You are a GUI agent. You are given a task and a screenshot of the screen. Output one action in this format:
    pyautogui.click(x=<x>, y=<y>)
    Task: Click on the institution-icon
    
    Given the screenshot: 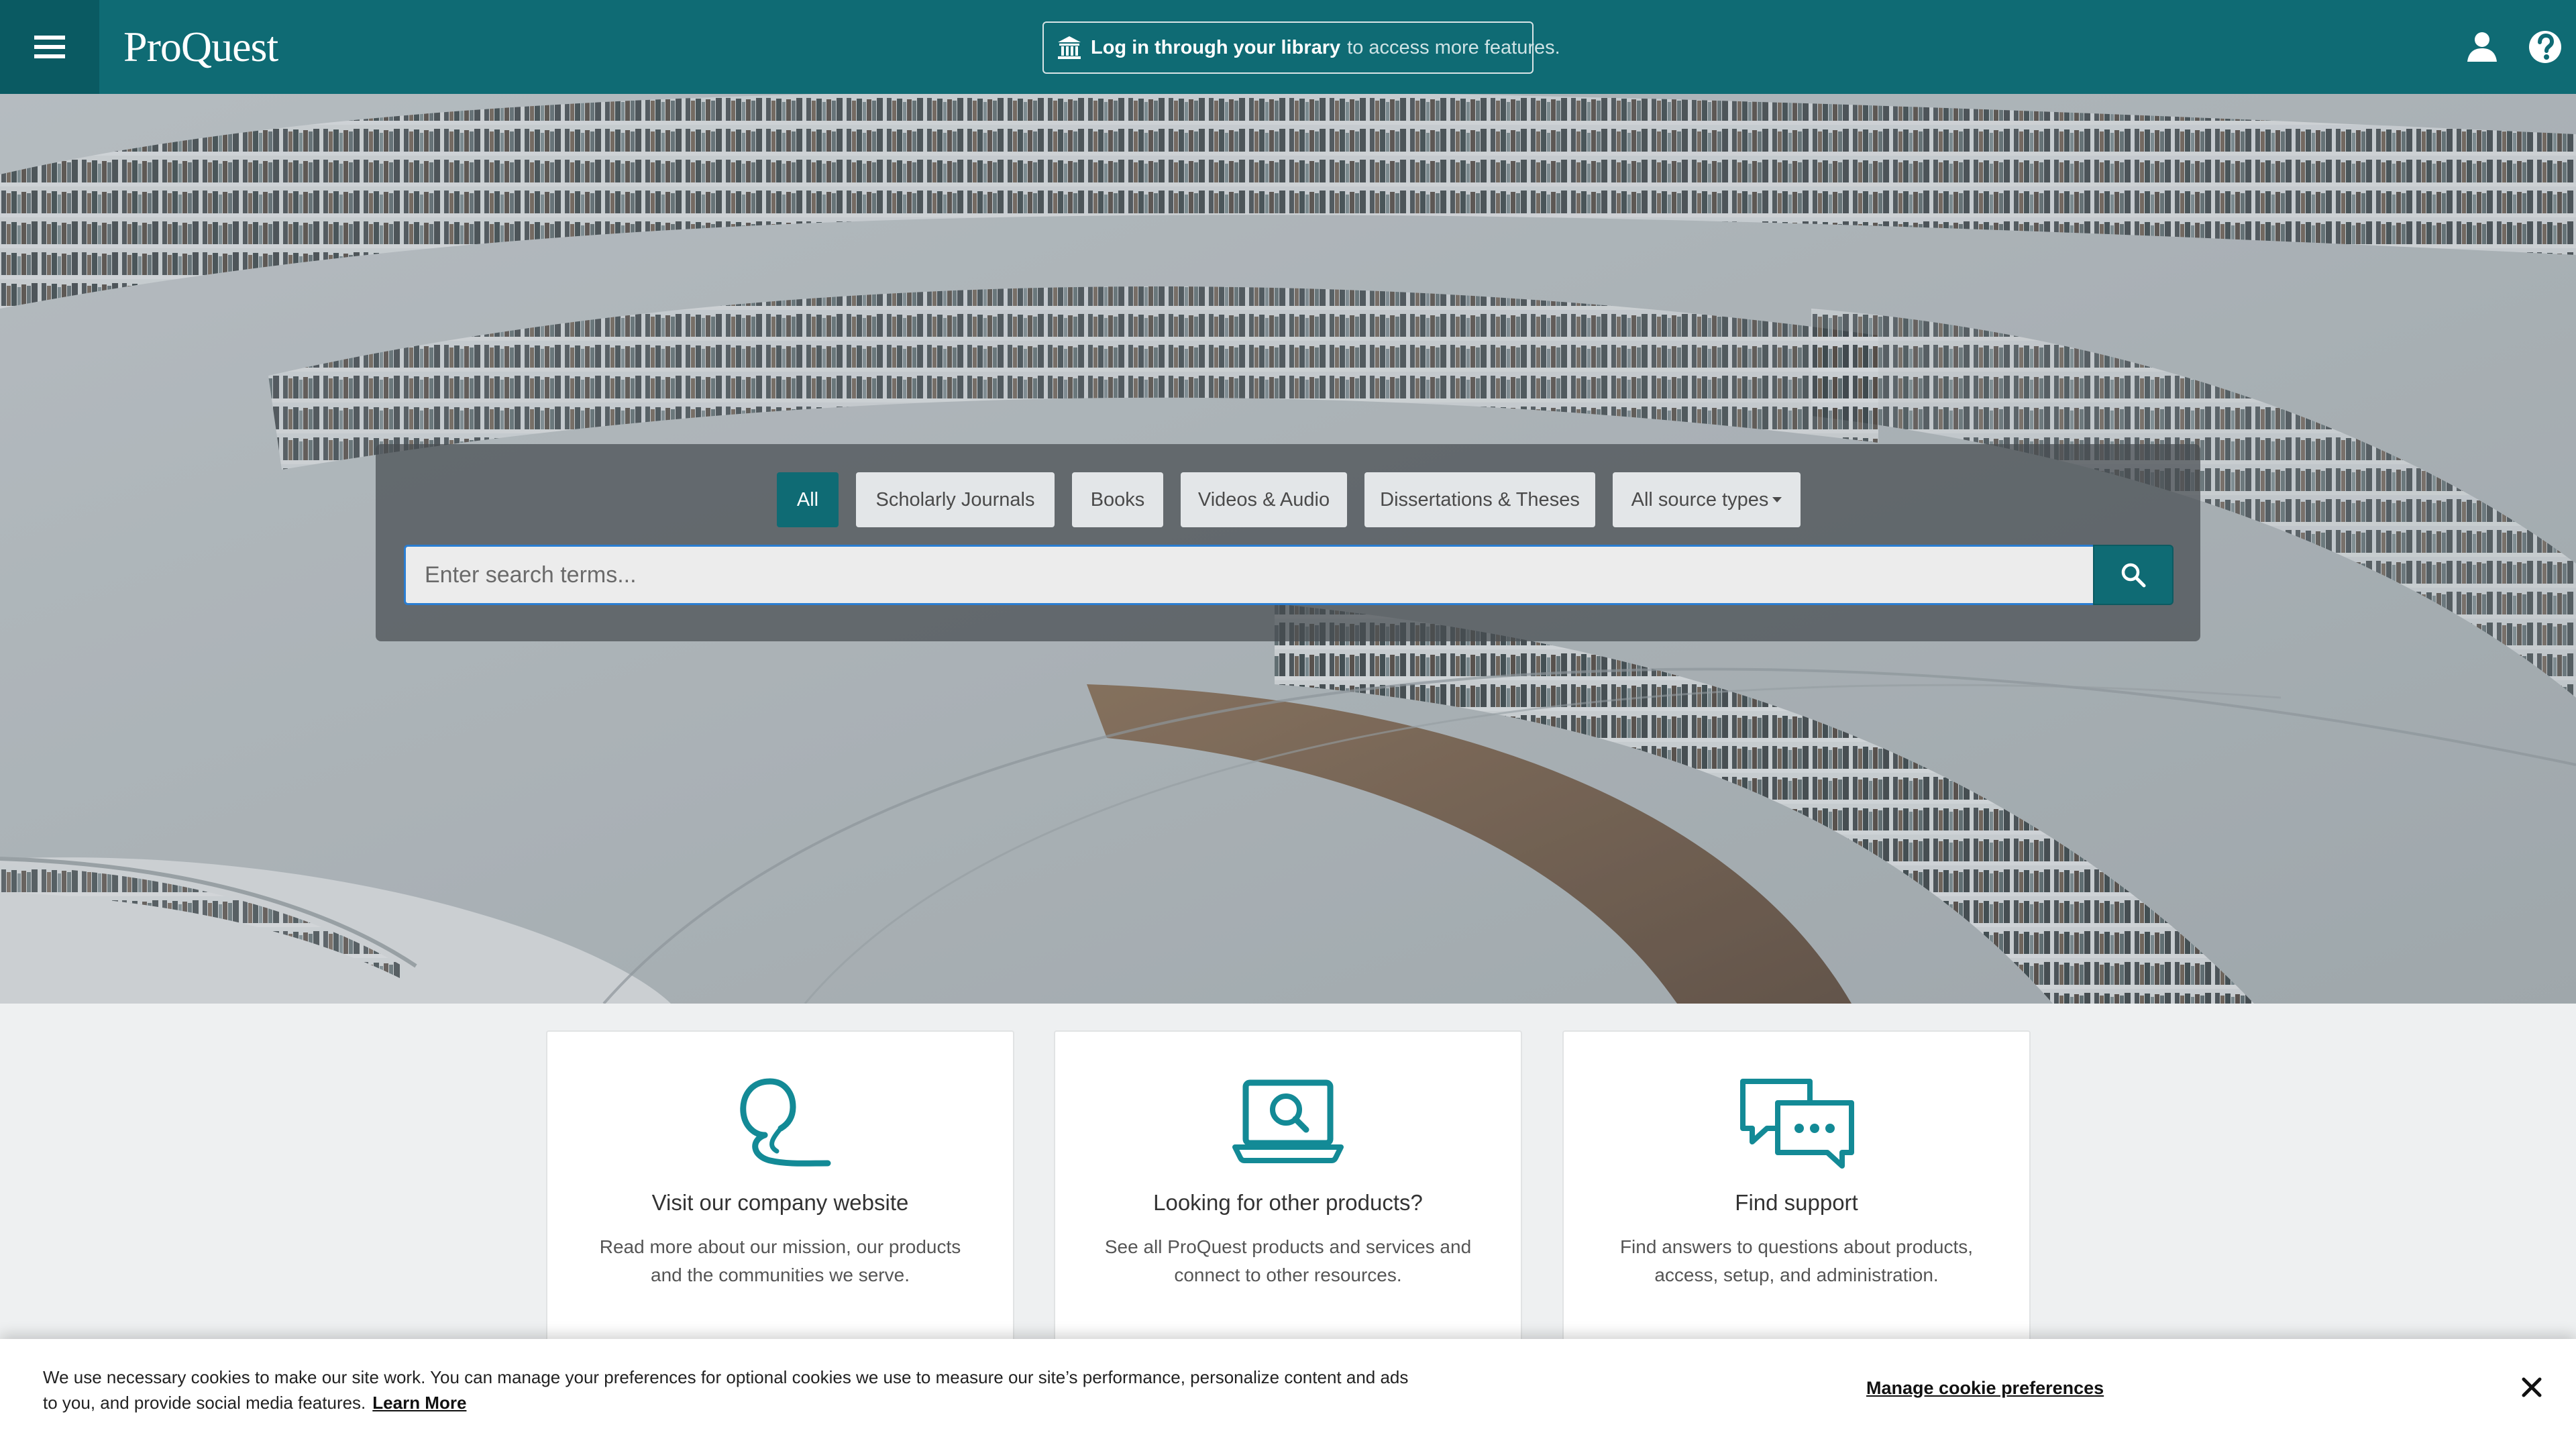 What is the action you would take?
    pyautogui.click(x=1069, y=47)
    